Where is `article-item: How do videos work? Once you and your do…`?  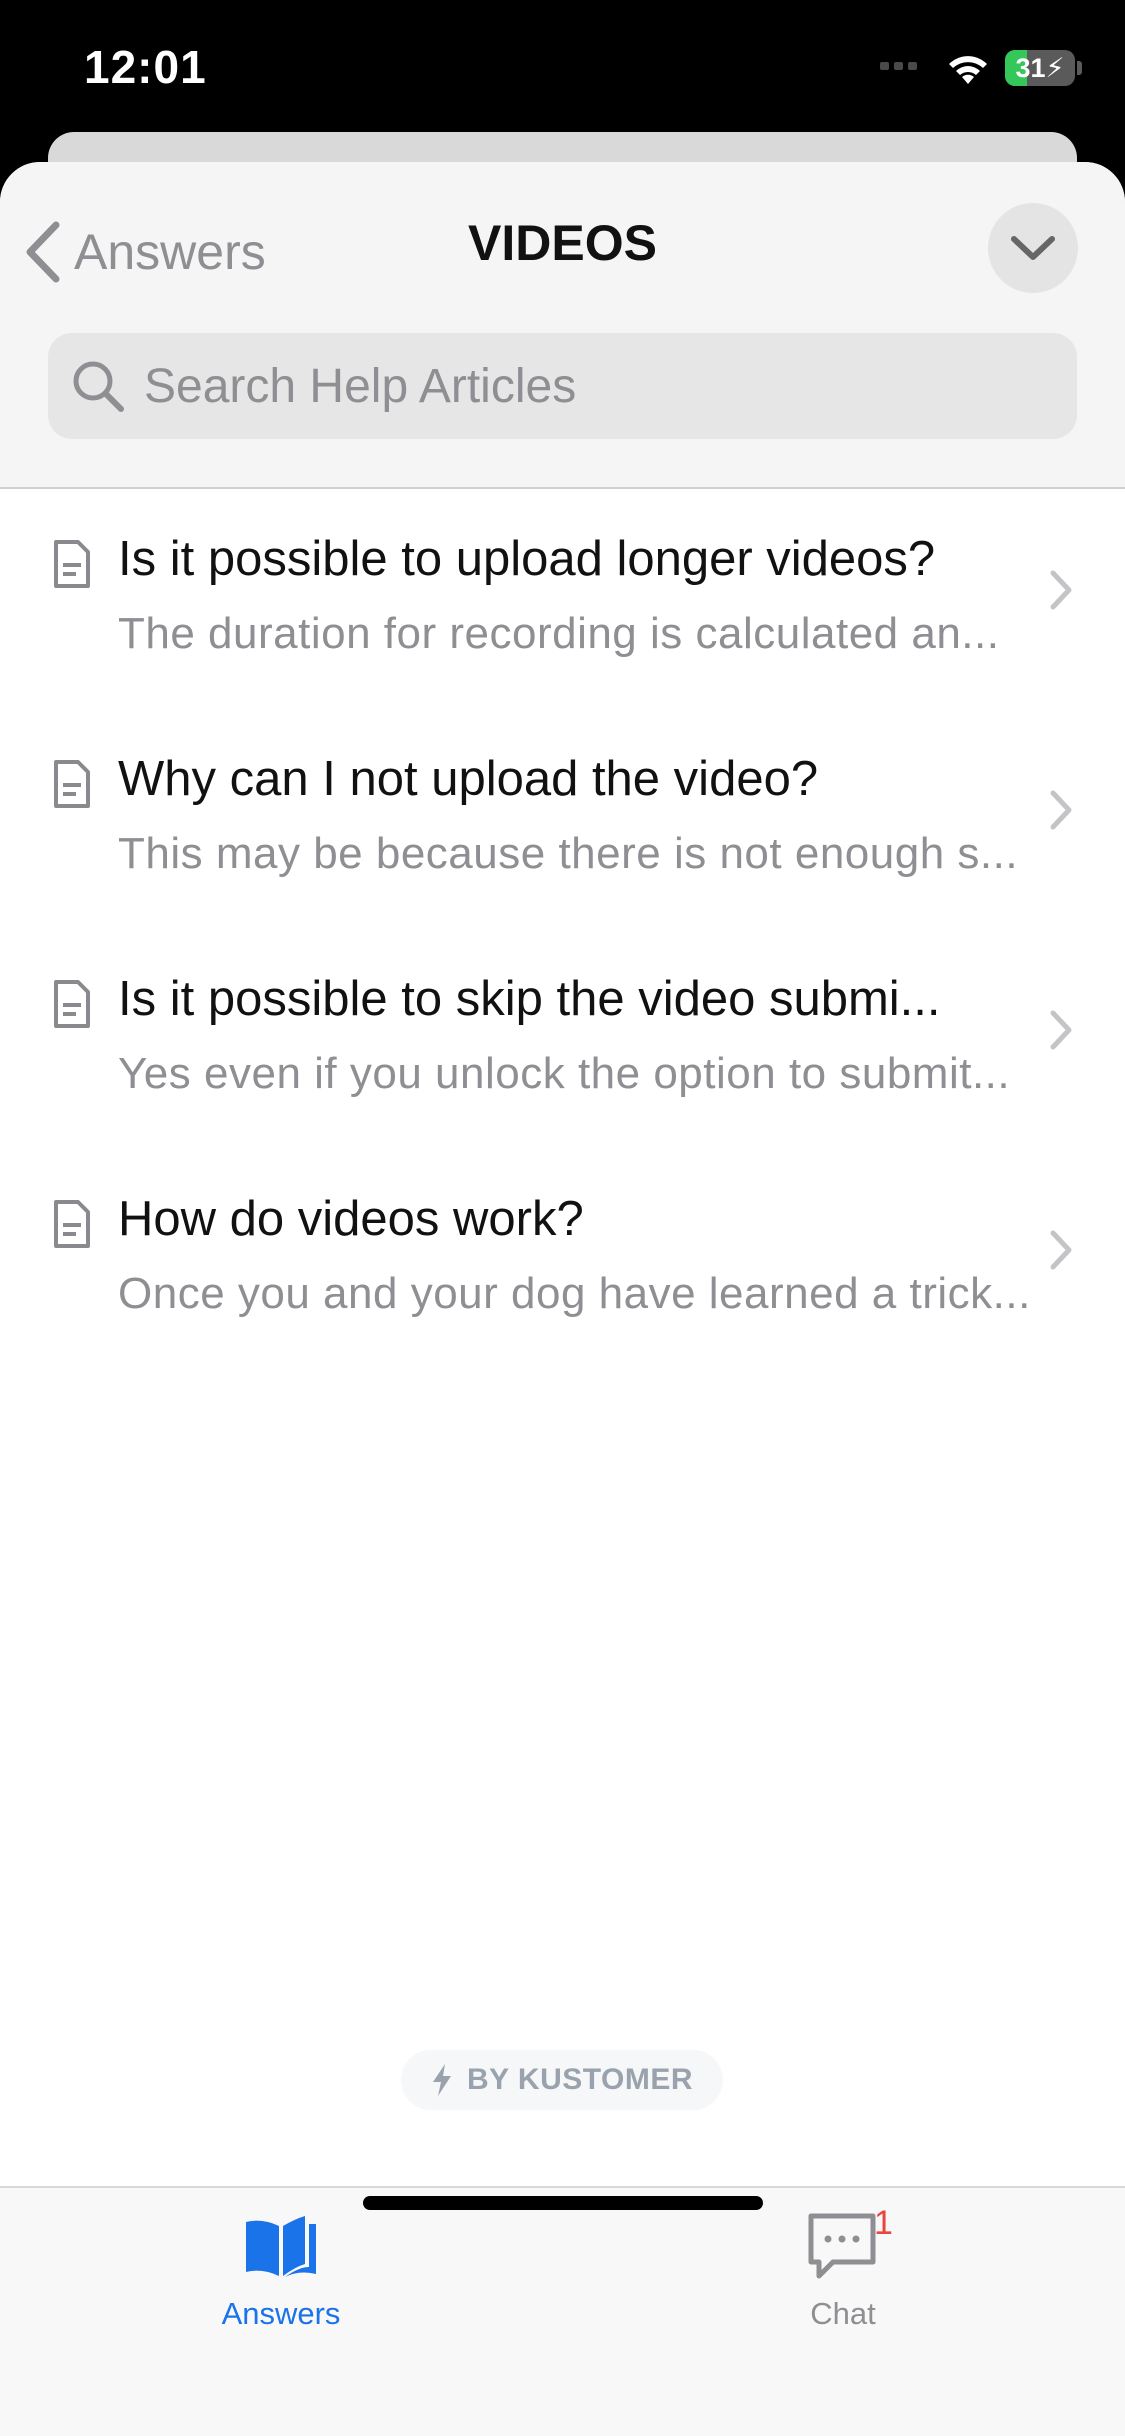
article-item: How do videos work? Once you and your do… is located at coordinates (562, 1259).